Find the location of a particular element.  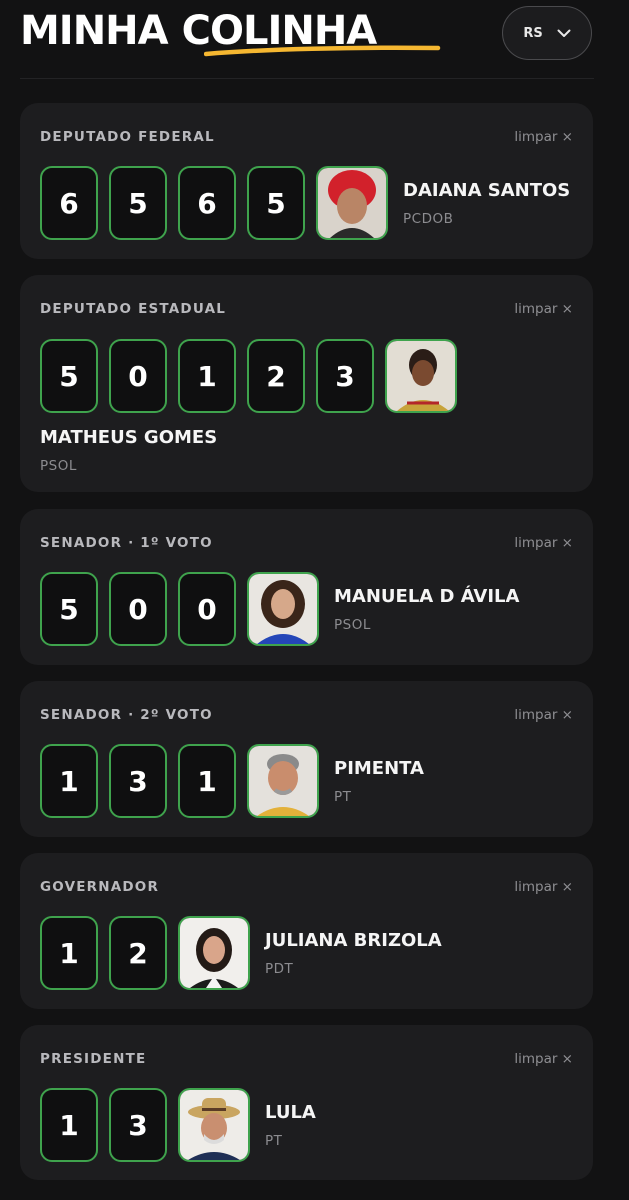

office-label: GOVERNADOR is located at coordinates (100, 887).